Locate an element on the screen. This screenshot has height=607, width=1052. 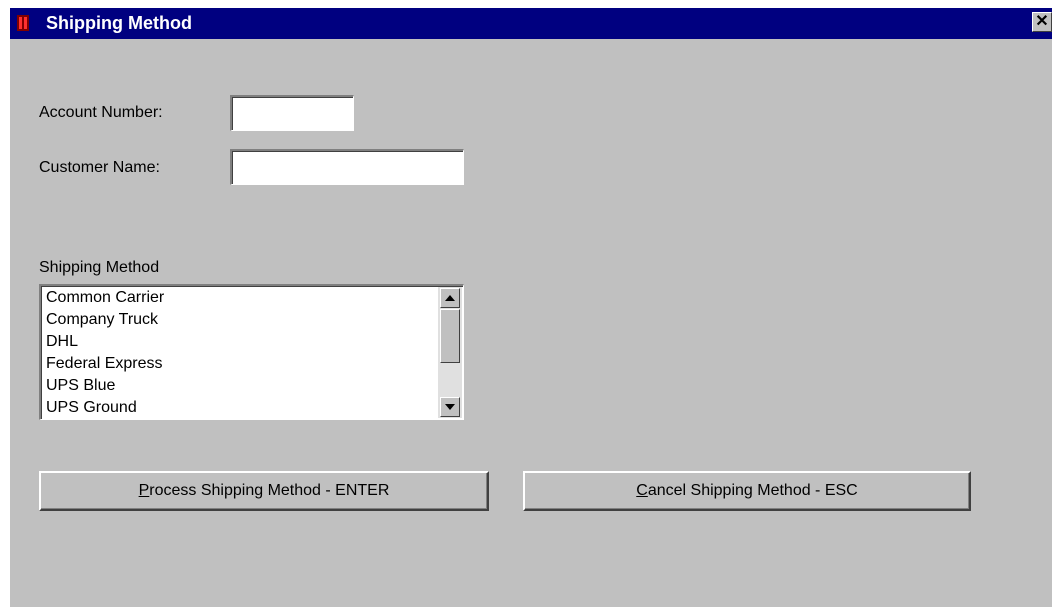
scroll-up-button is located at coordinates (450, 298).